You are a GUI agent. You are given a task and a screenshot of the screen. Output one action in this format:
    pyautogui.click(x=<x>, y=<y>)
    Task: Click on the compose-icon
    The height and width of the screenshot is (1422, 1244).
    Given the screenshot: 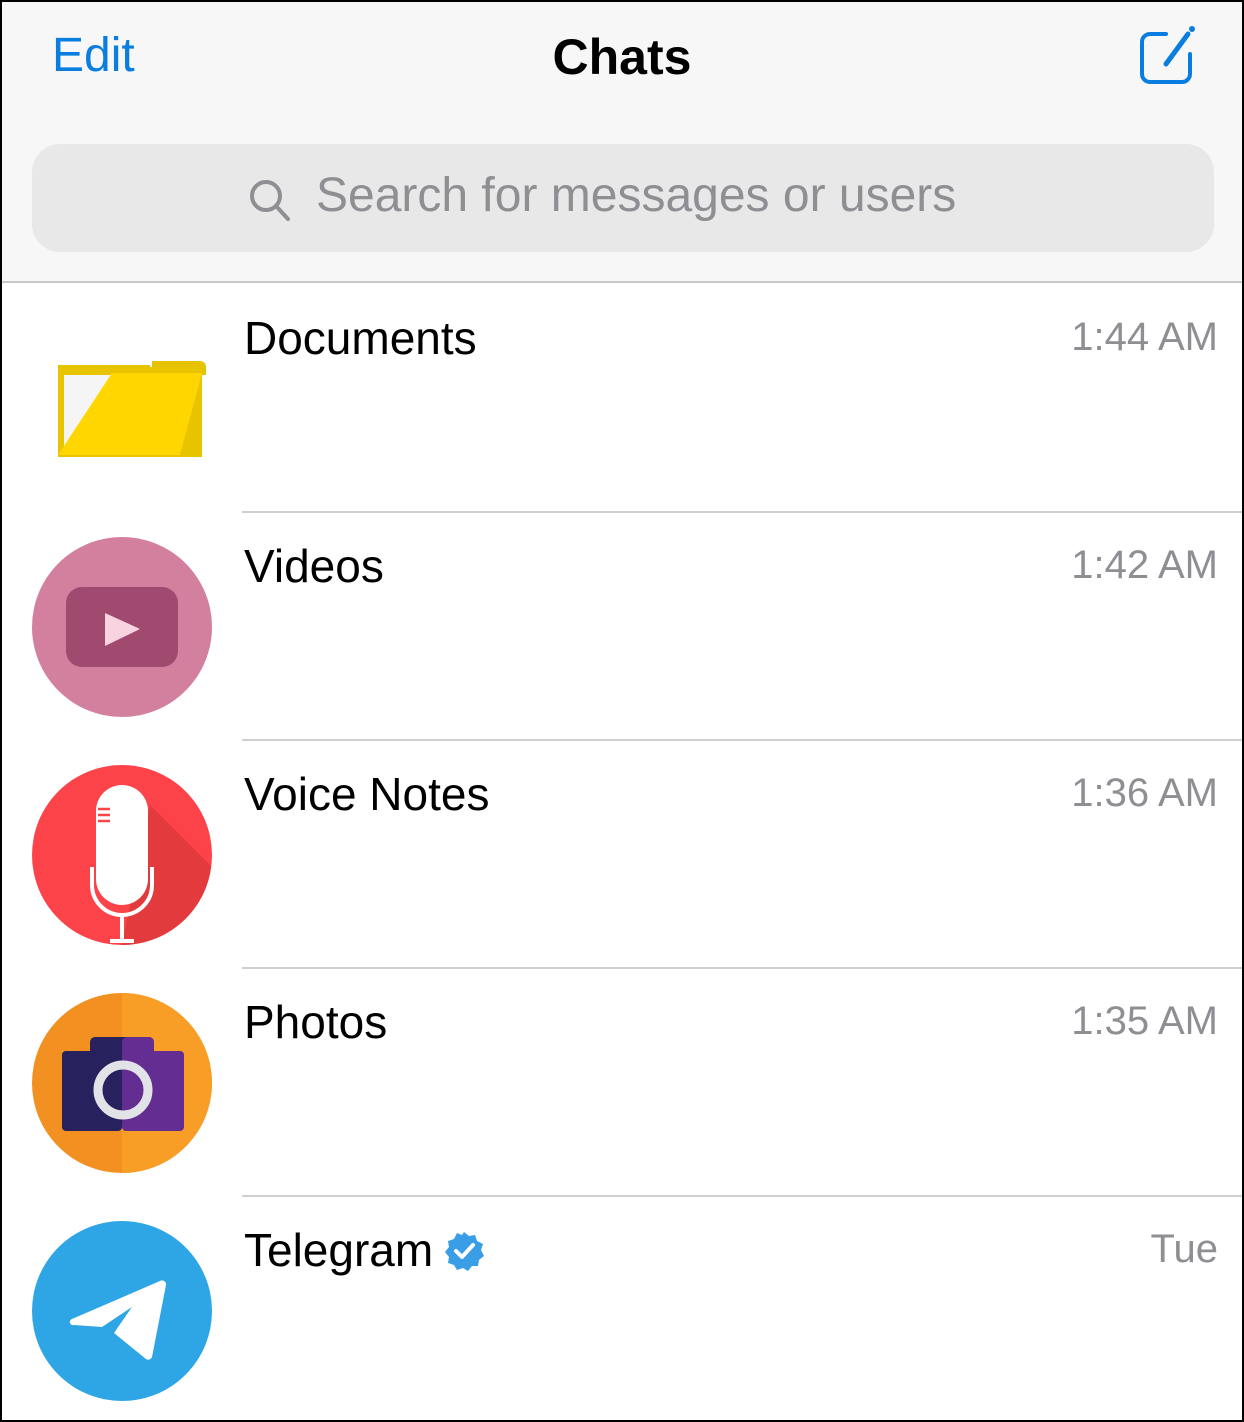 What is the action you would take?
    pyautogui.click(x=1167, y=55)
    